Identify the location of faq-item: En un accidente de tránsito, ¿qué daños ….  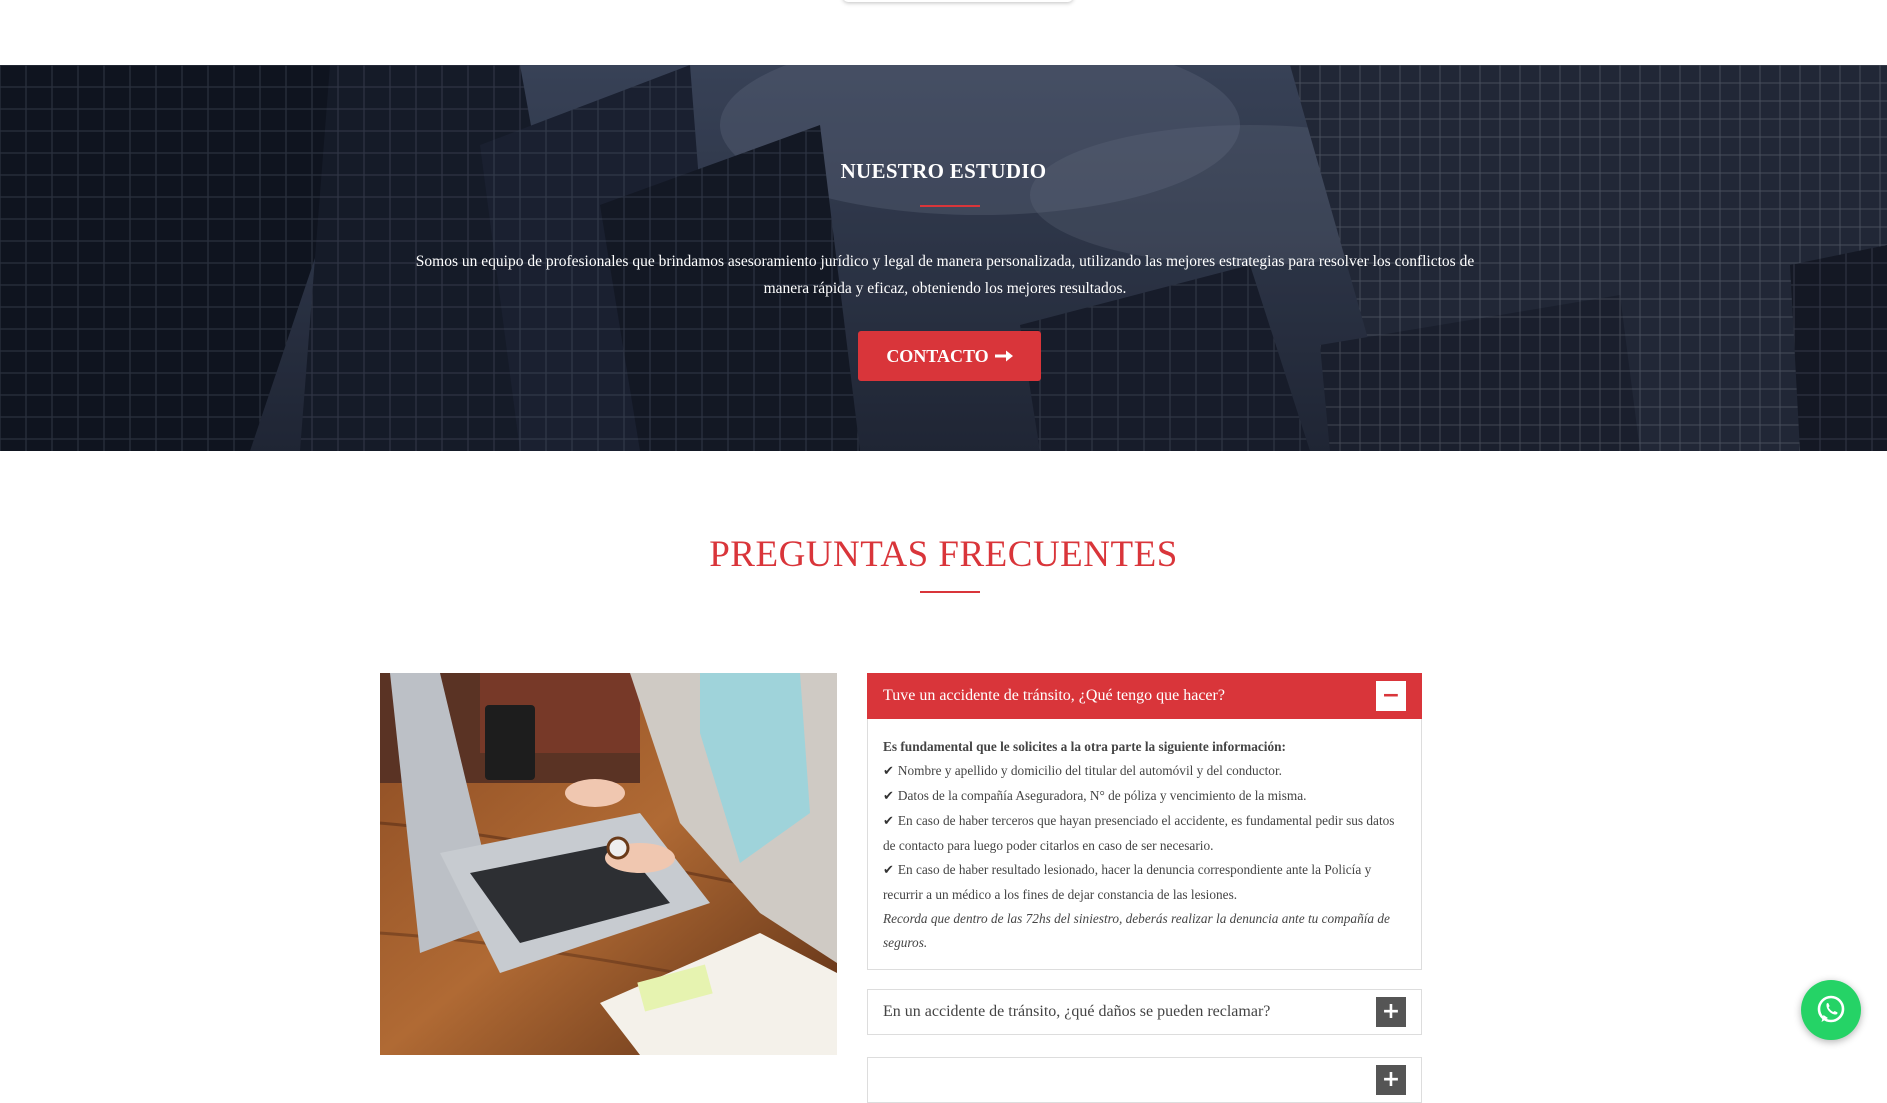
(1144, 1012).